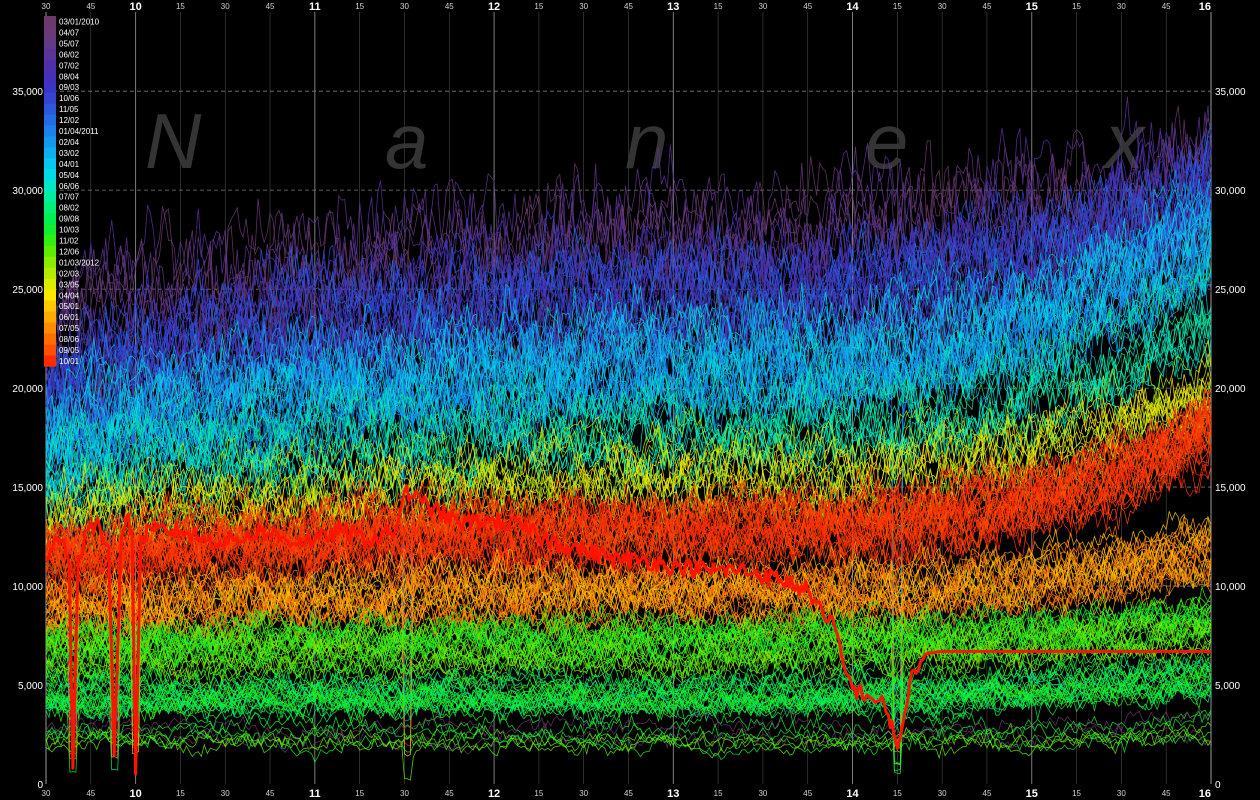 Image resolution: width=1260 pixels, height=800 pixels. Describe the element at coordinates (646, 141) in the screenshot. I see `watermark-letter: n` at that location.